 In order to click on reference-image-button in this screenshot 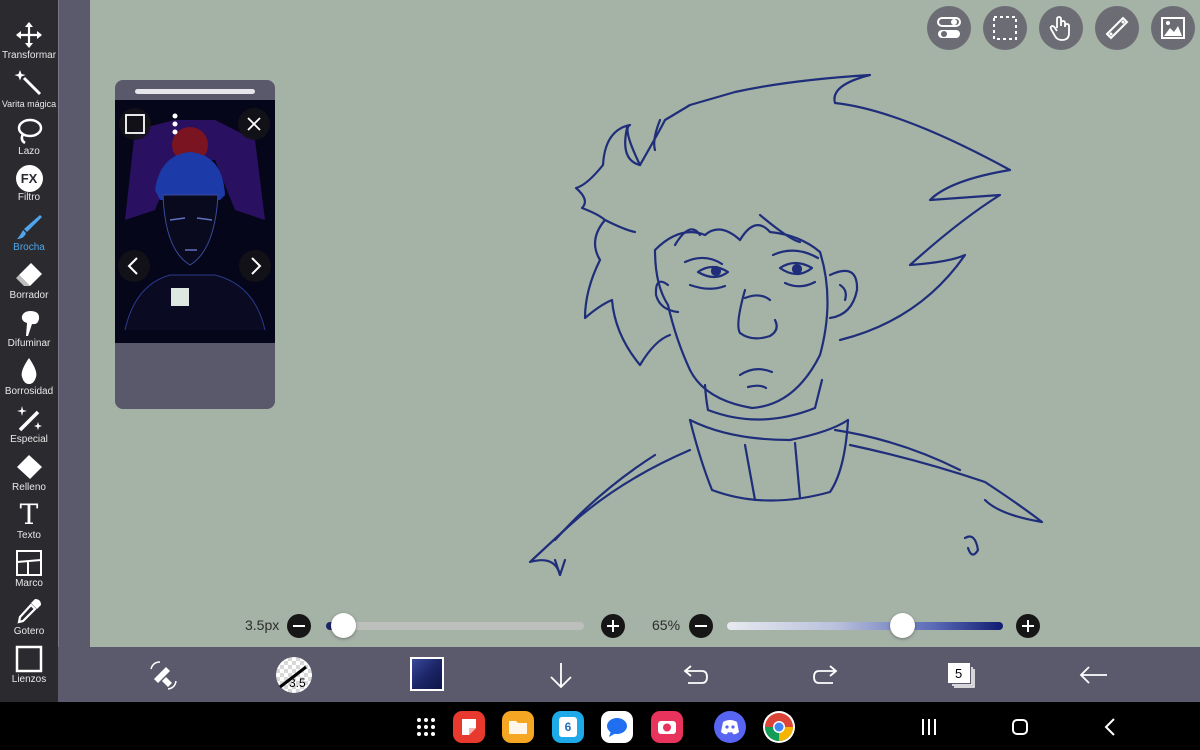, I will do `click(1173, 28)`.